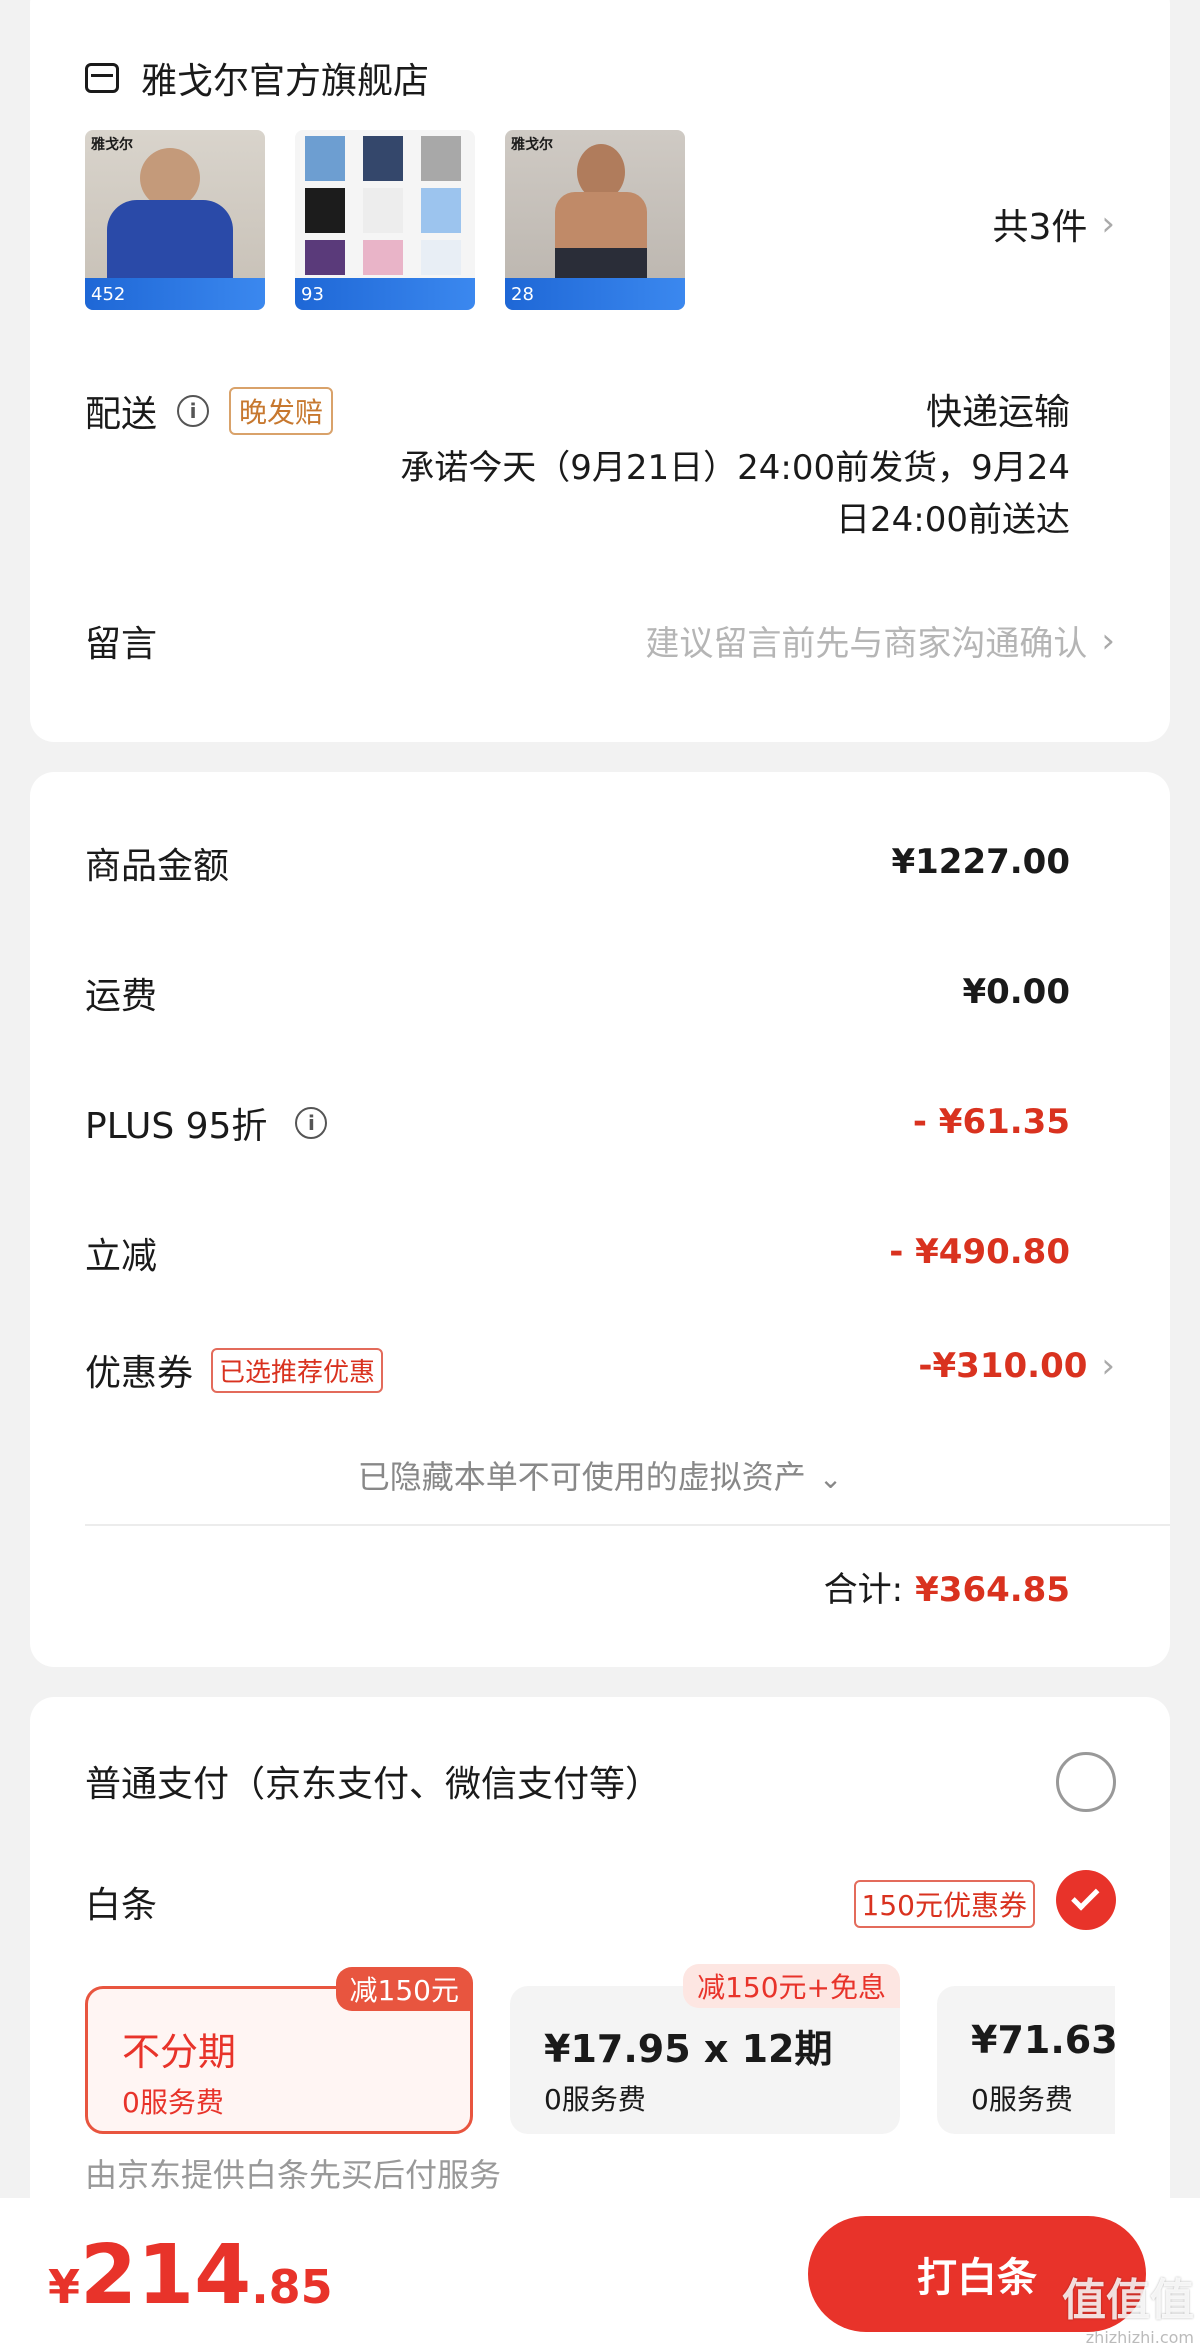  What do you see at coordinates (175, 220) in the screenshot?
I see `product-thumb-1: 雅戈尔 452` at bounding box center [175, 220].